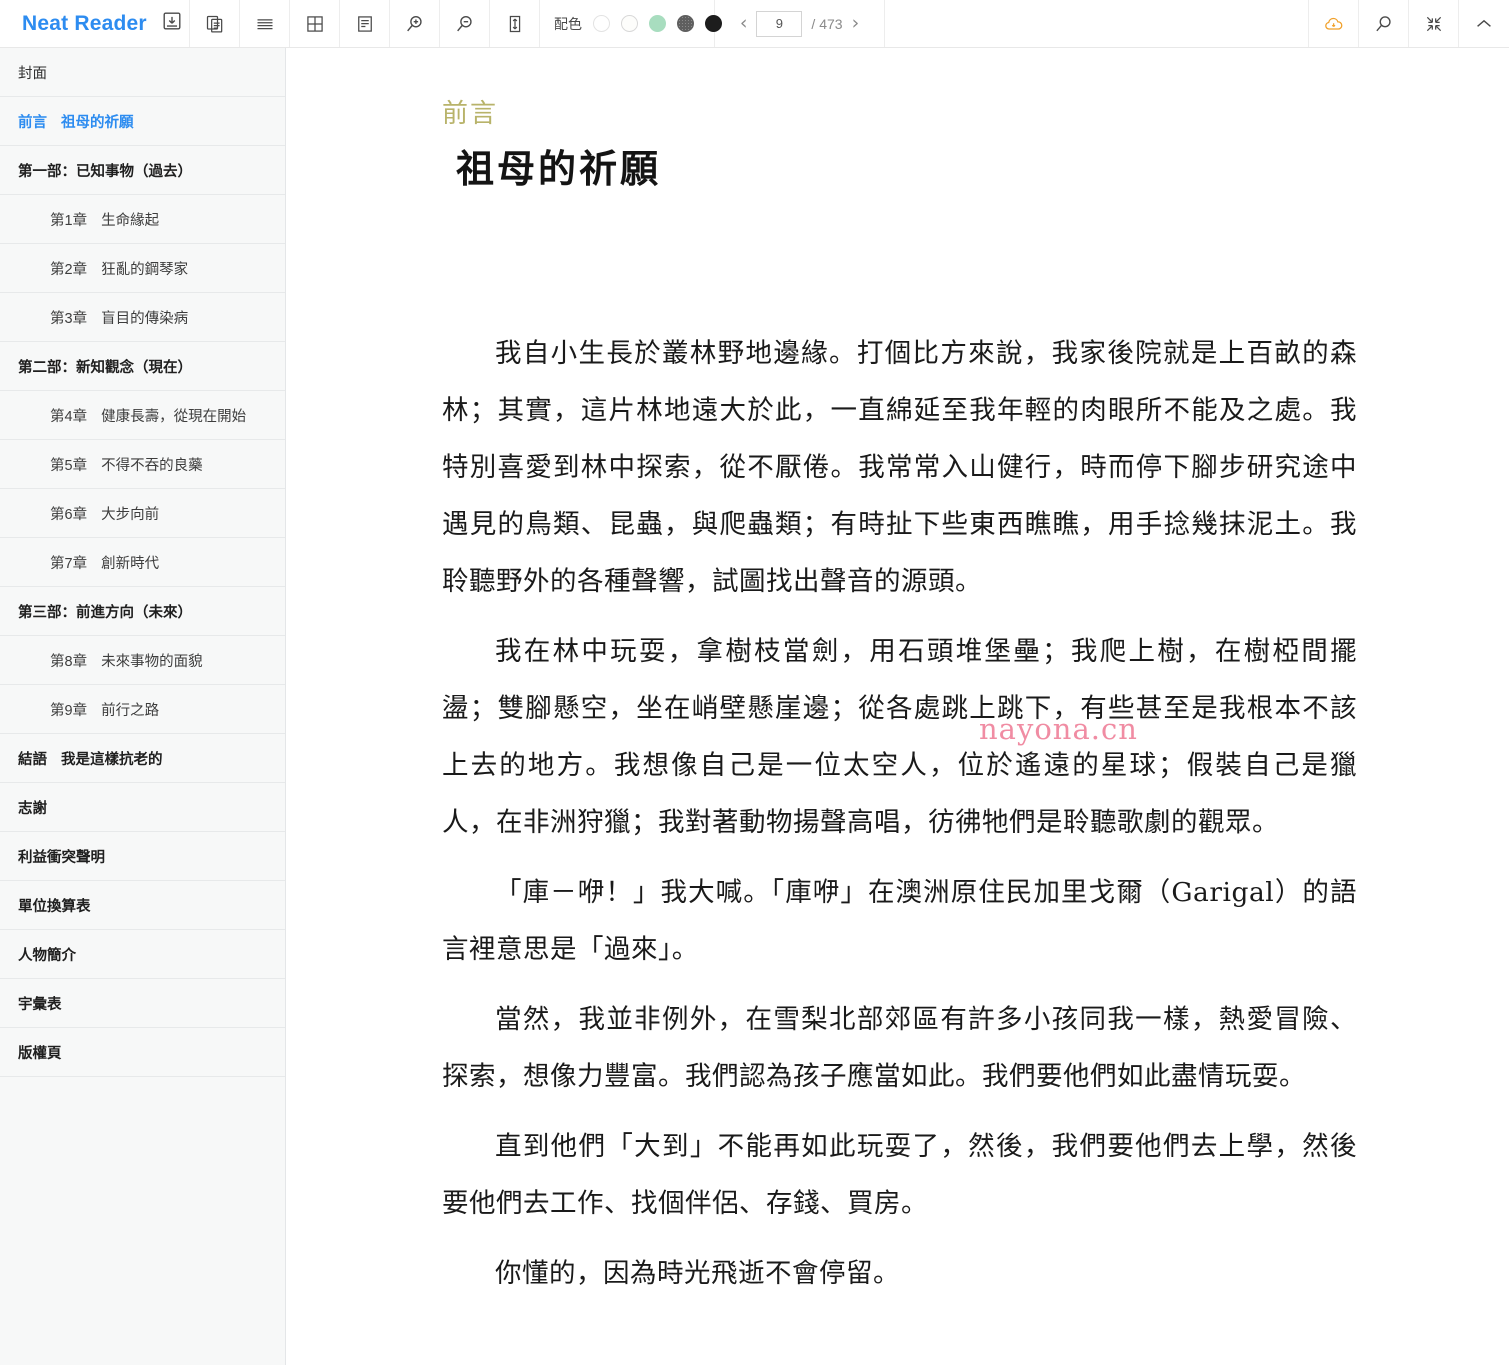  I want to click on sidebar-item-3: 第1章 生命緣起, so click(142, 219).